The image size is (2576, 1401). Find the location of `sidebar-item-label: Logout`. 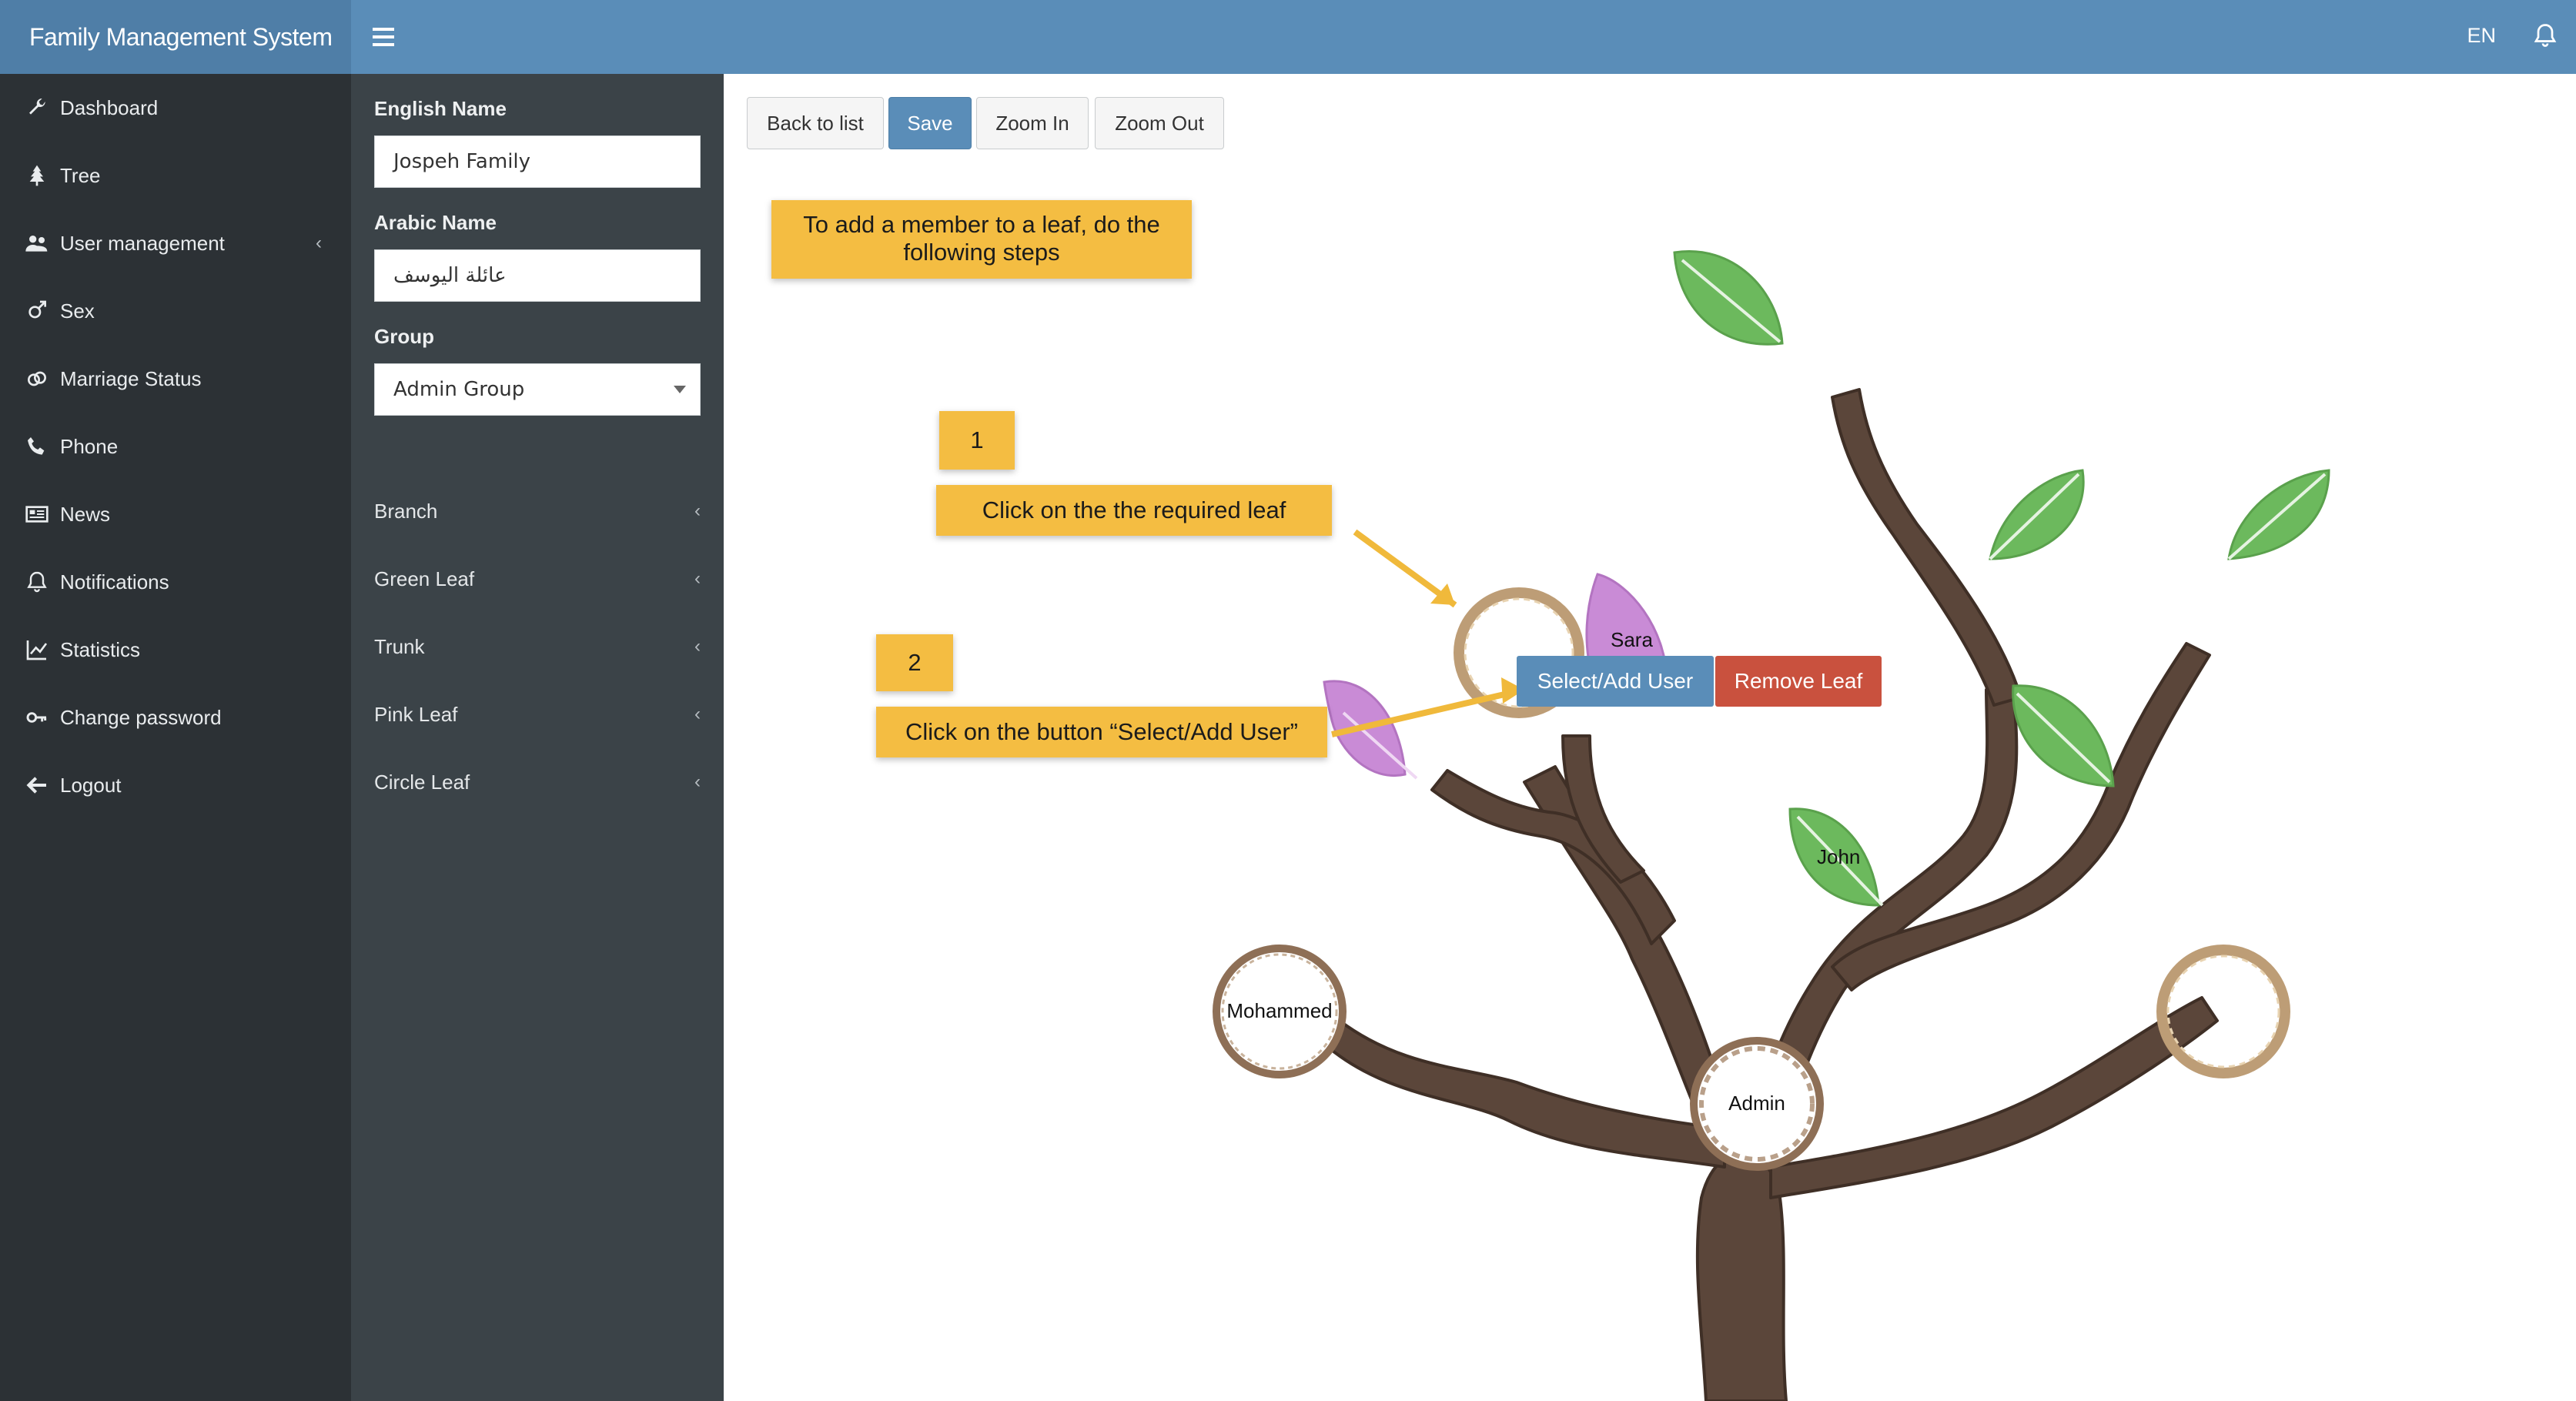

sidebar-item-label: Logout is located at coordinates (91, 785).